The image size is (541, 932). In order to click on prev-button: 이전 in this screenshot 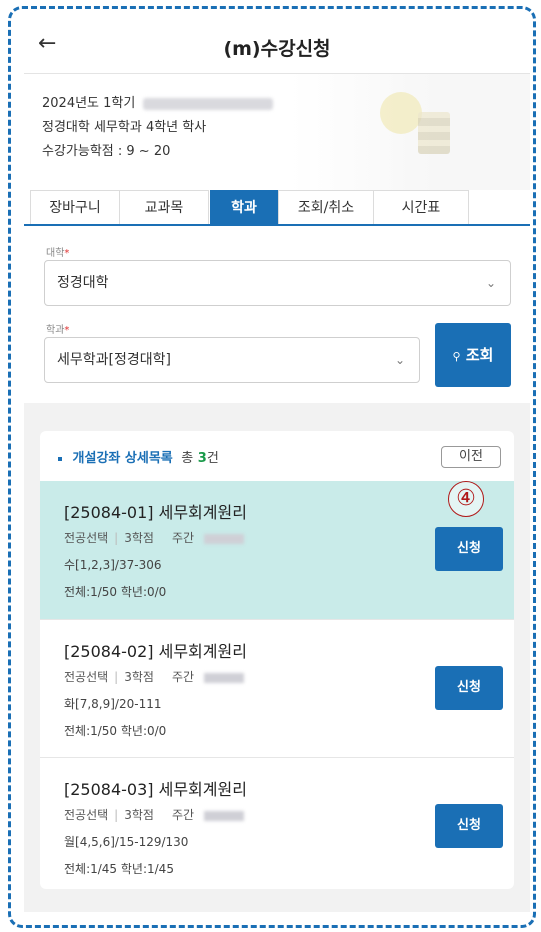, I will do `click(471, 457)`.